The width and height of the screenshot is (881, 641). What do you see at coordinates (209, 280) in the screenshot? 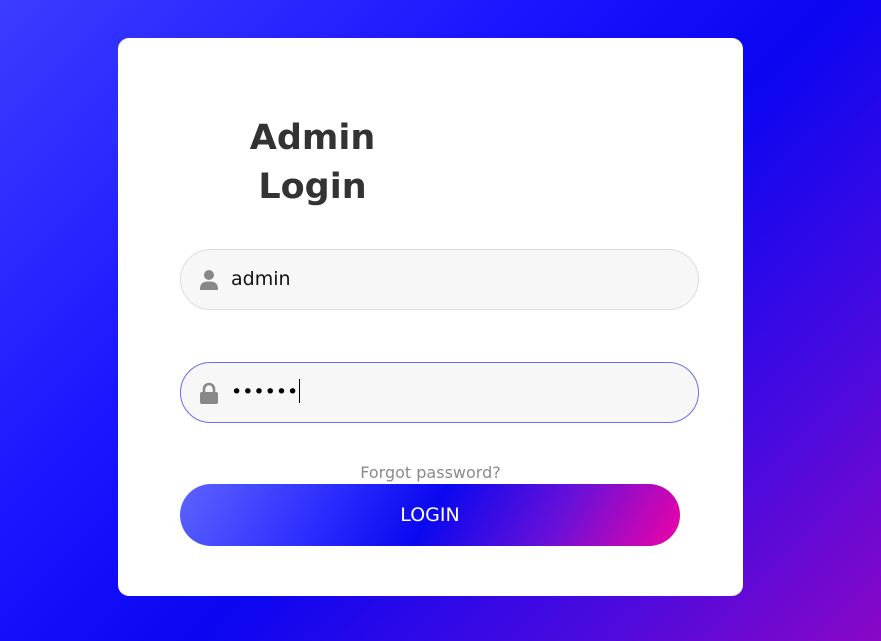
I see `user-icon` at bounding box center [209, 280].